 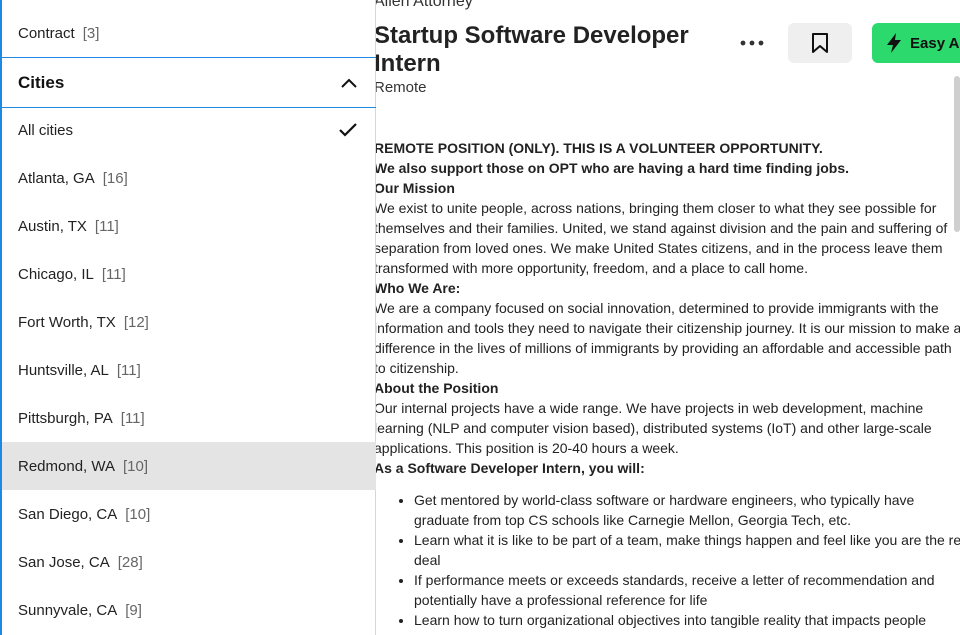 What do you see at coordinates (46, 33) in the screenshot?
I see `filter-item-label: Contract` at bounding box center [46, 33].